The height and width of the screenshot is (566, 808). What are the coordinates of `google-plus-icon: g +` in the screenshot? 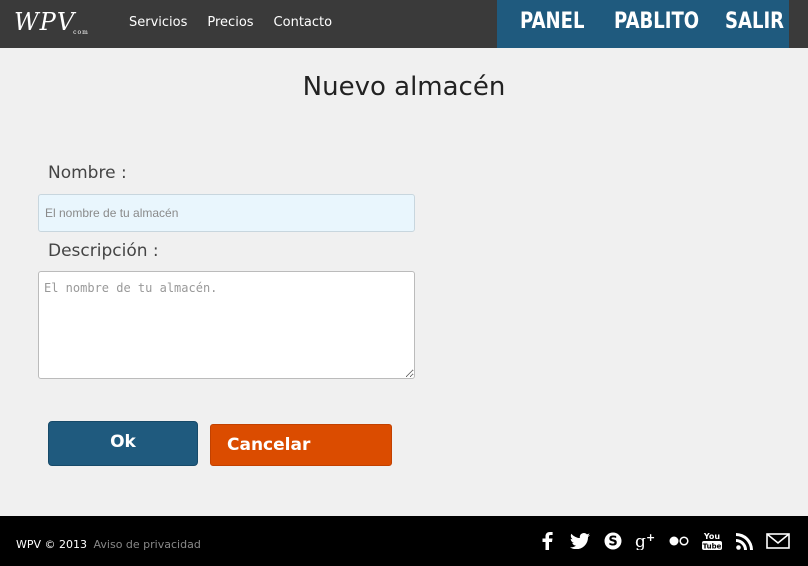 It's located at (645, 541).